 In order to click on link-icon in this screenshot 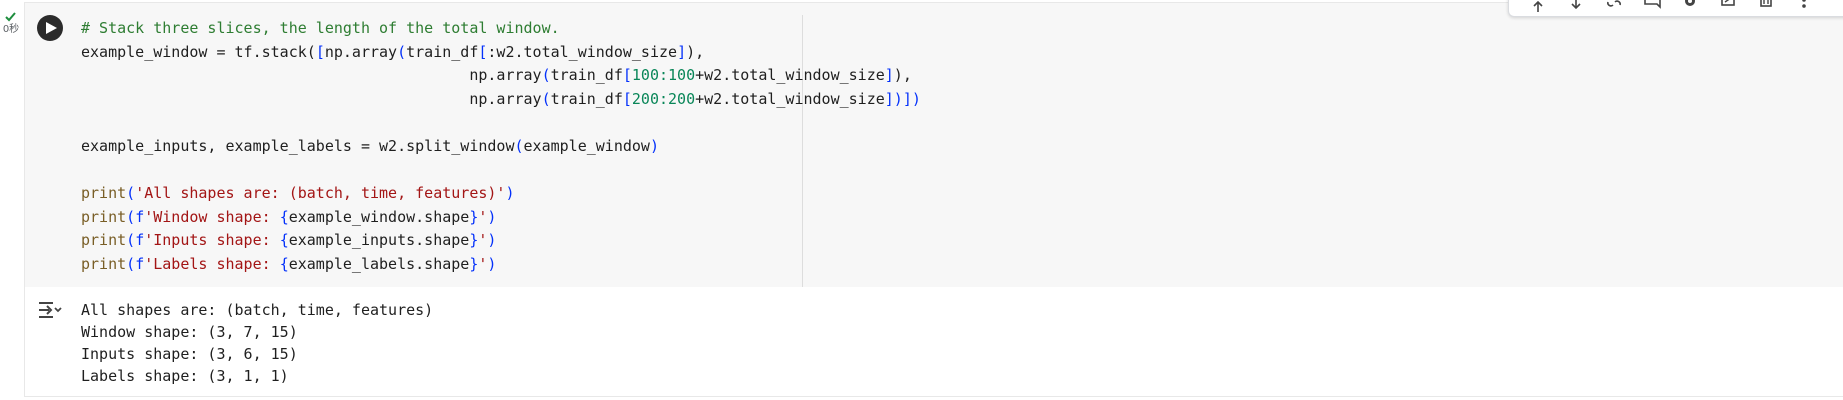, I will do `click(1614, 3)`.